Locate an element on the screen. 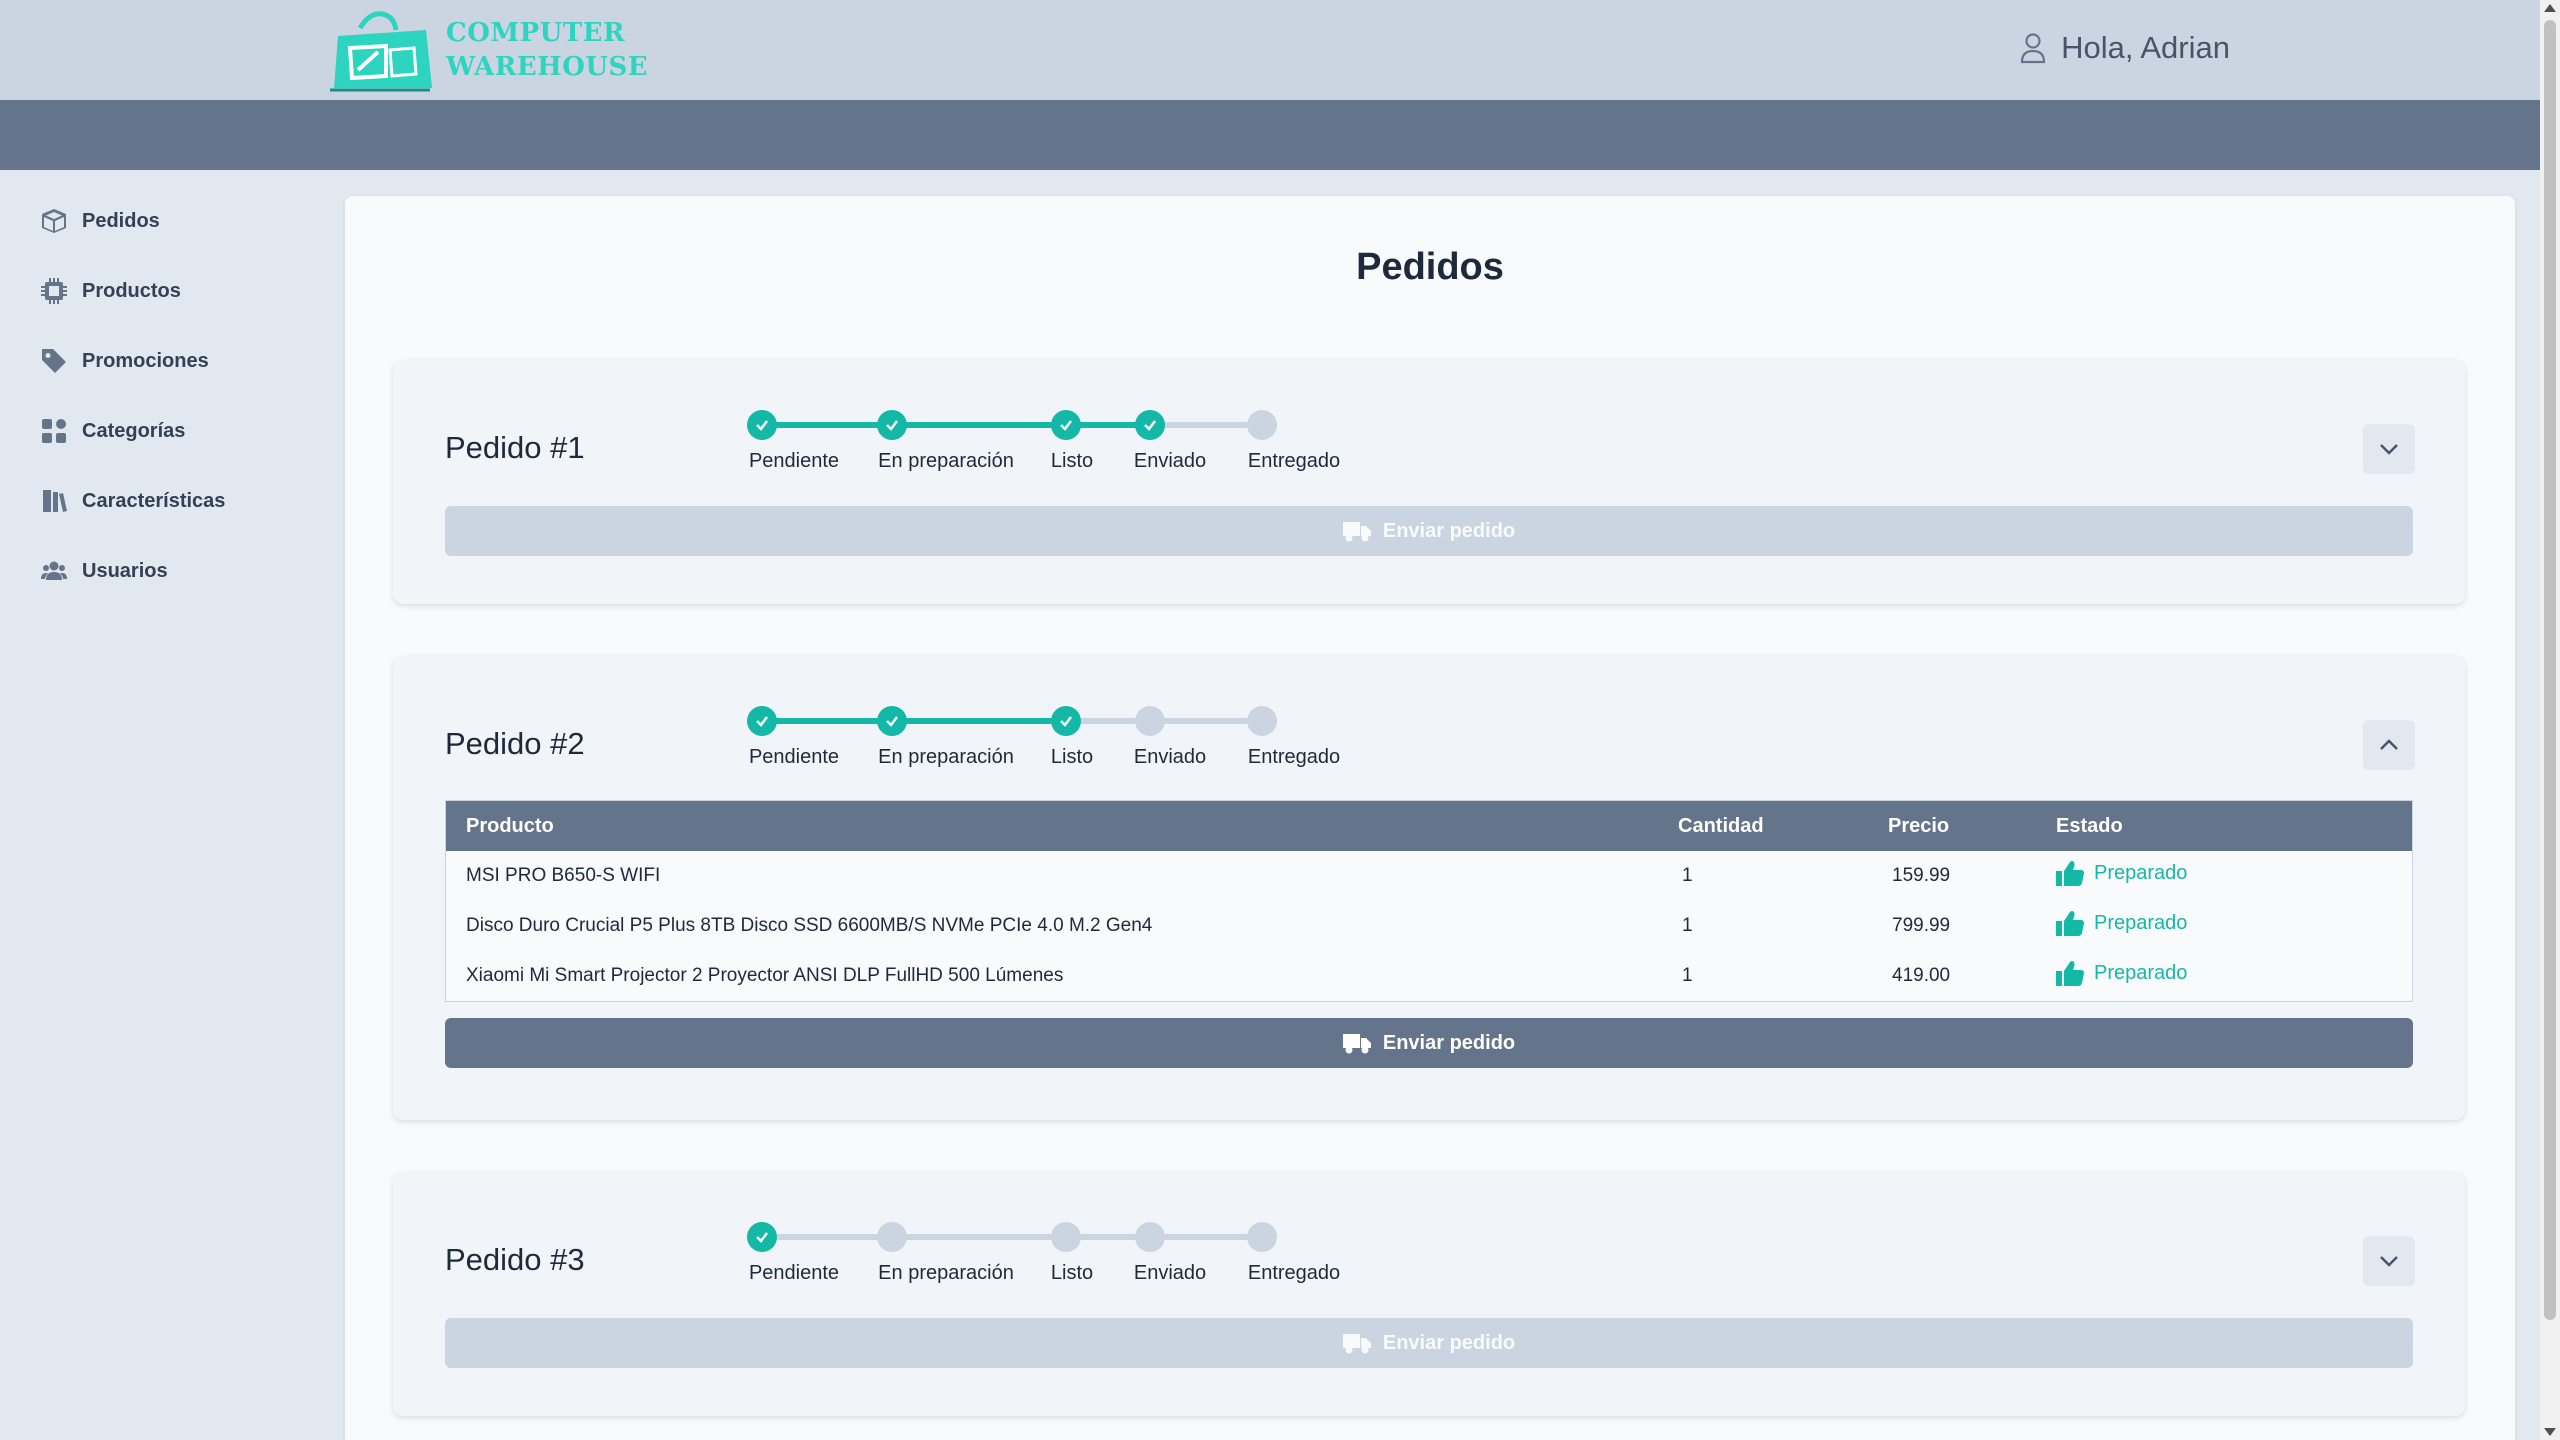 The height and width of the screenshot is (1440, 2560). price: 419.00 is located at coordinates (1921, 975).